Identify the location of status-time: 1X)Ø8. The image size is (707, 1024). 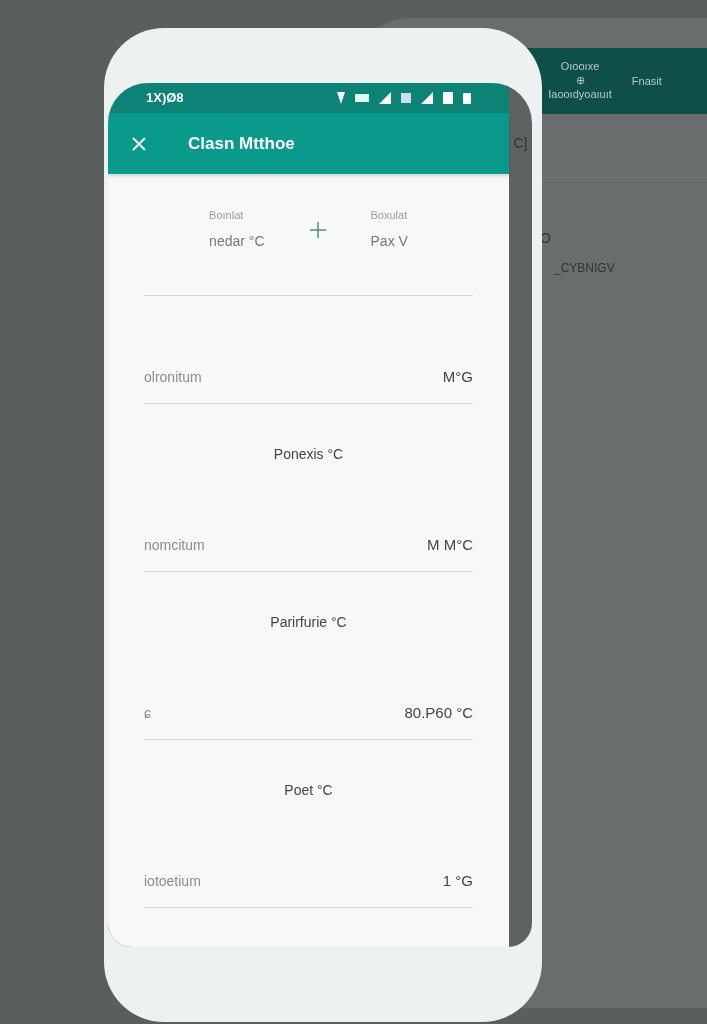
(165, 98).